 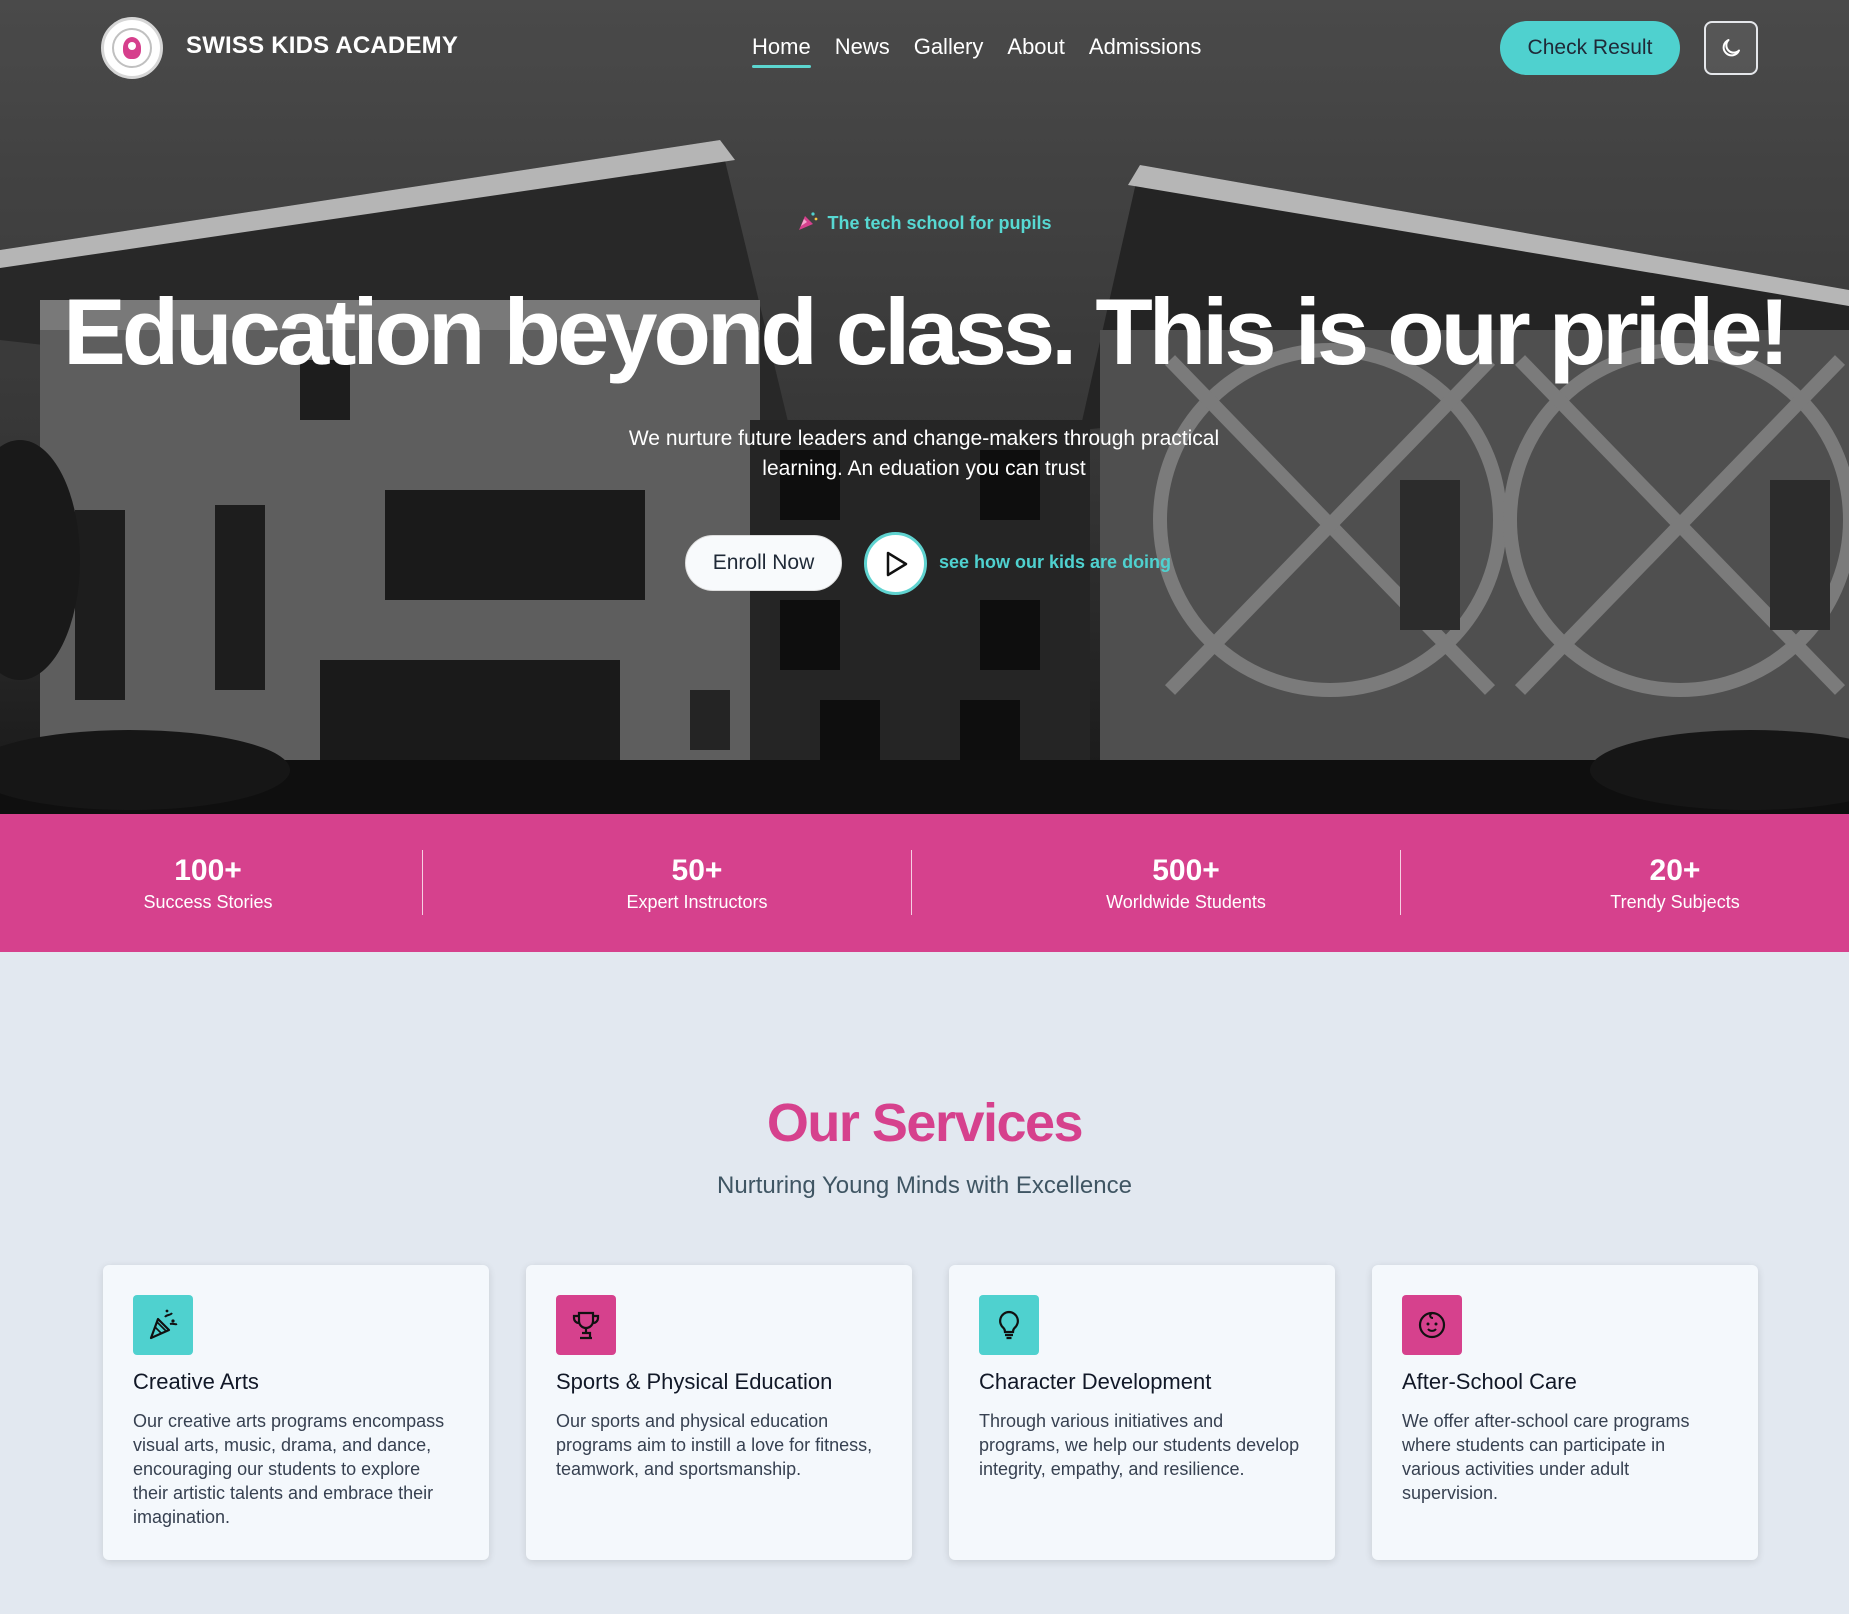 I want to click on trophy-icon, so click(x=586, y=1325).